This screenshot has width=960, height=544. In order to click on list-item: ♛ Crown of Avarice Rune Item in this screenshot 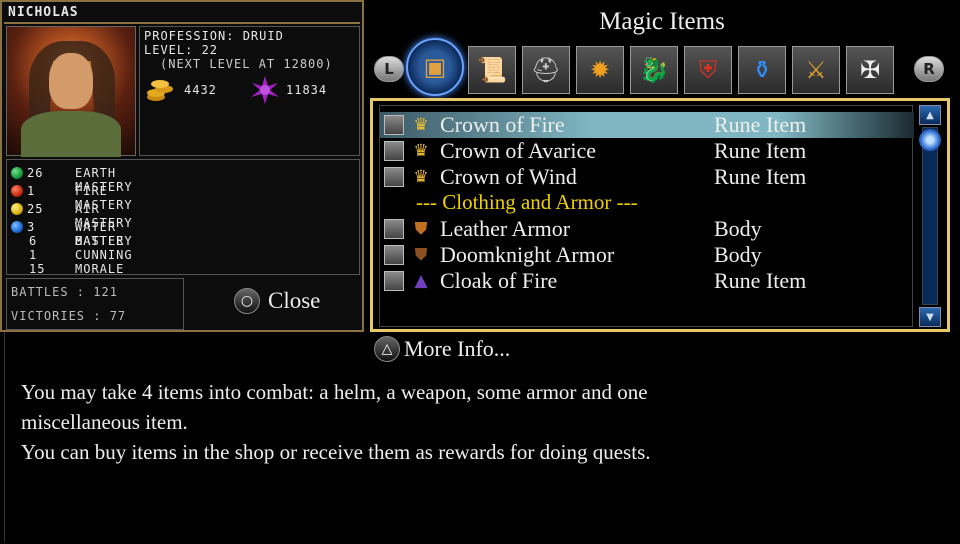, I will do `click(647, 151)`.